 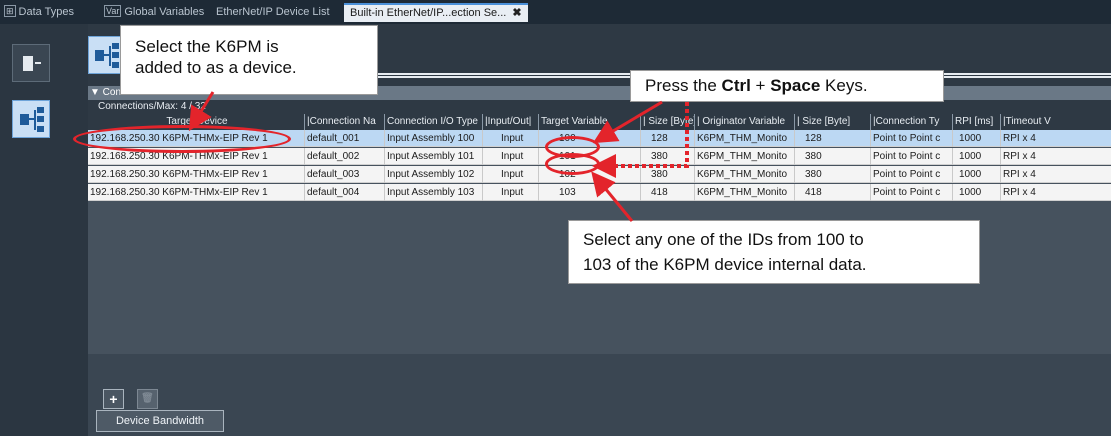 I want to click on annotation-arrows, so click(x=438, y=156).